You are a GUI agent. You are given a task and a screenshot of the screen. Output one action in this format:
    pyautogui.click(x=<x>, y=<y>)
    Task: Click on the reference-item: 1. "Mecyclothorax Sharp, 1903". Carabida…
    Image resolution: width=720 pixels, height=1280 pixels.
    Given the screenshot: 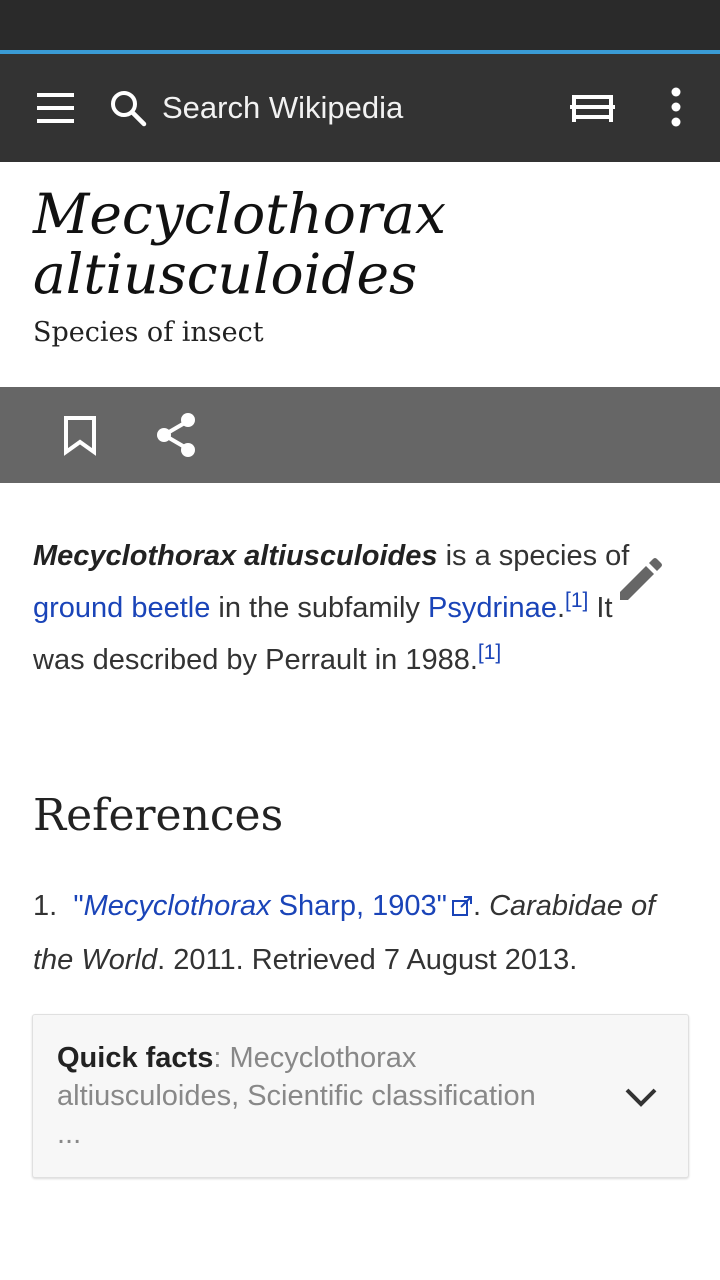 What is the action you would take?
    pyautogui.click(x=365, y=933)
    